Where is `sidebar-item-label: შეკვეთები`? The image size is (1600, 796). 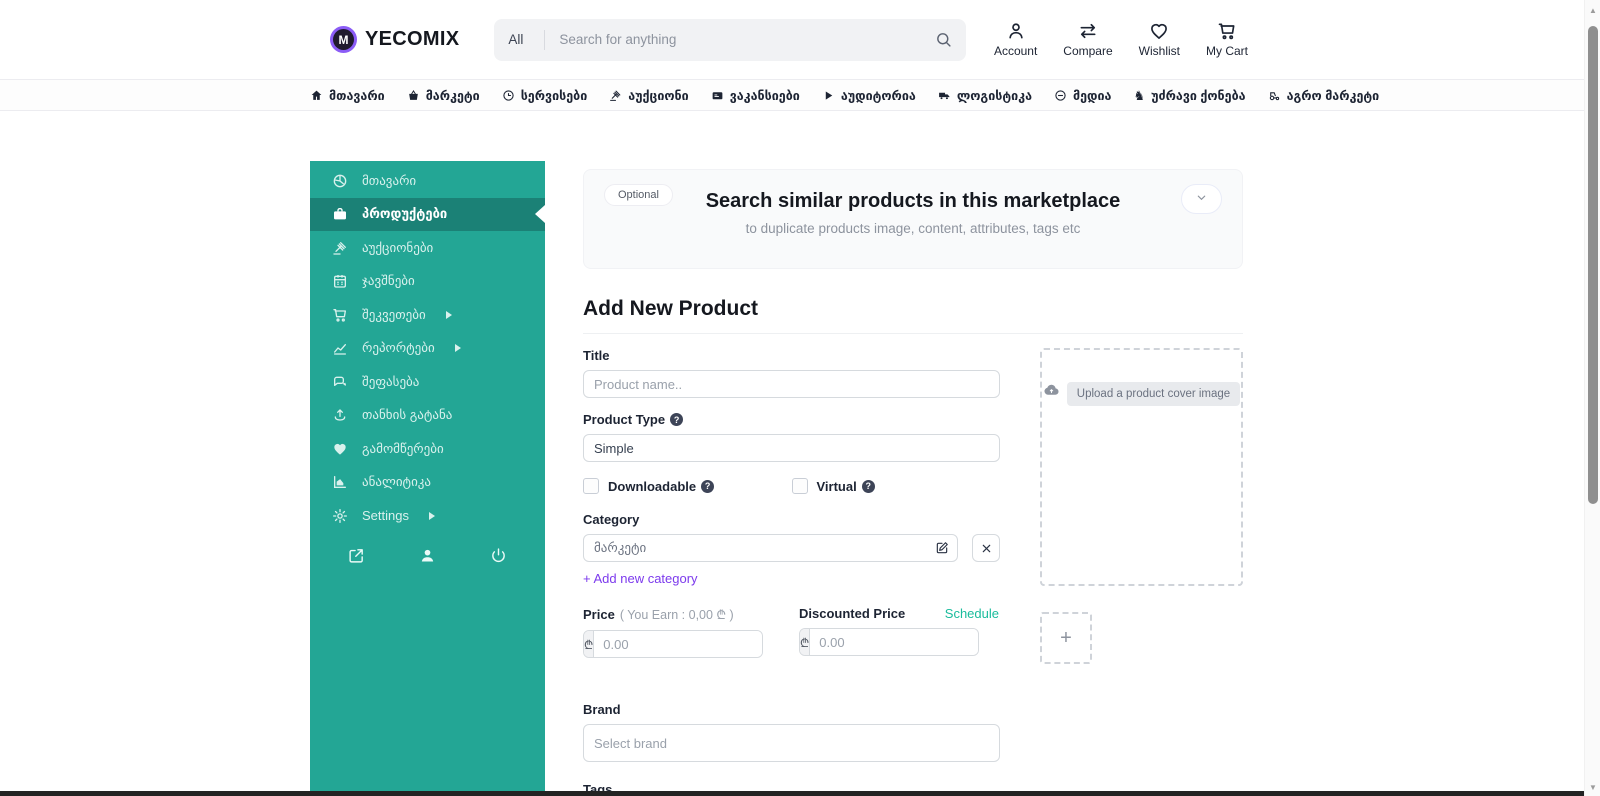
sidebar-item-label: შეკვეთები is located at coordinates (394, 314).